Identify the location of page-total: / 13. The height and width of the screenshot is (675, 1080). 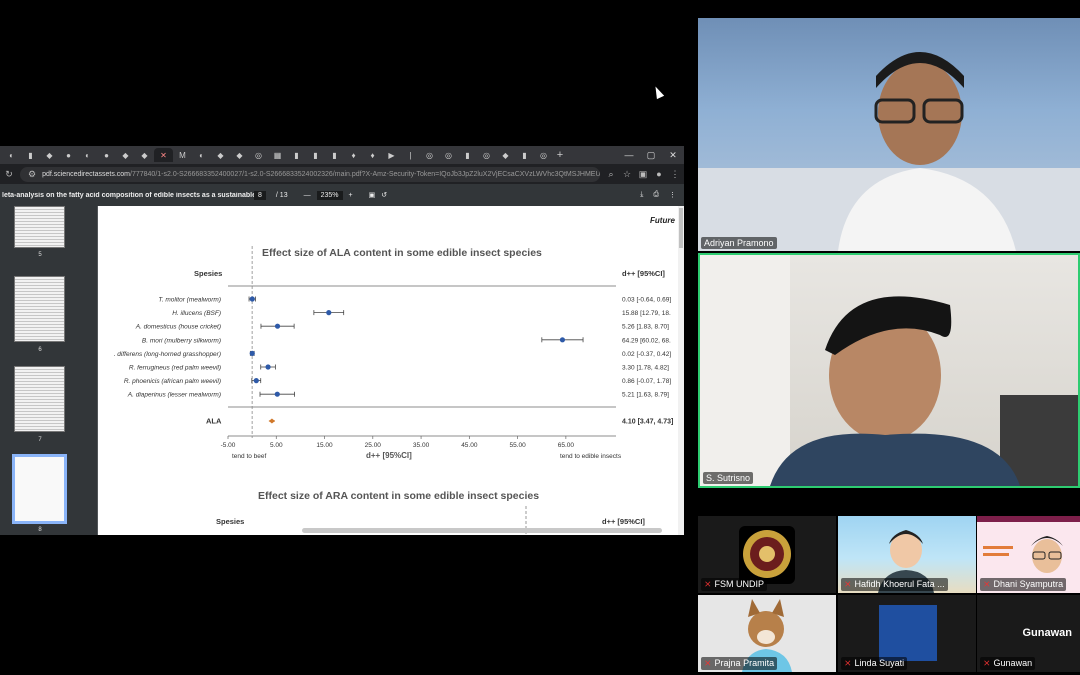
(281, 195).